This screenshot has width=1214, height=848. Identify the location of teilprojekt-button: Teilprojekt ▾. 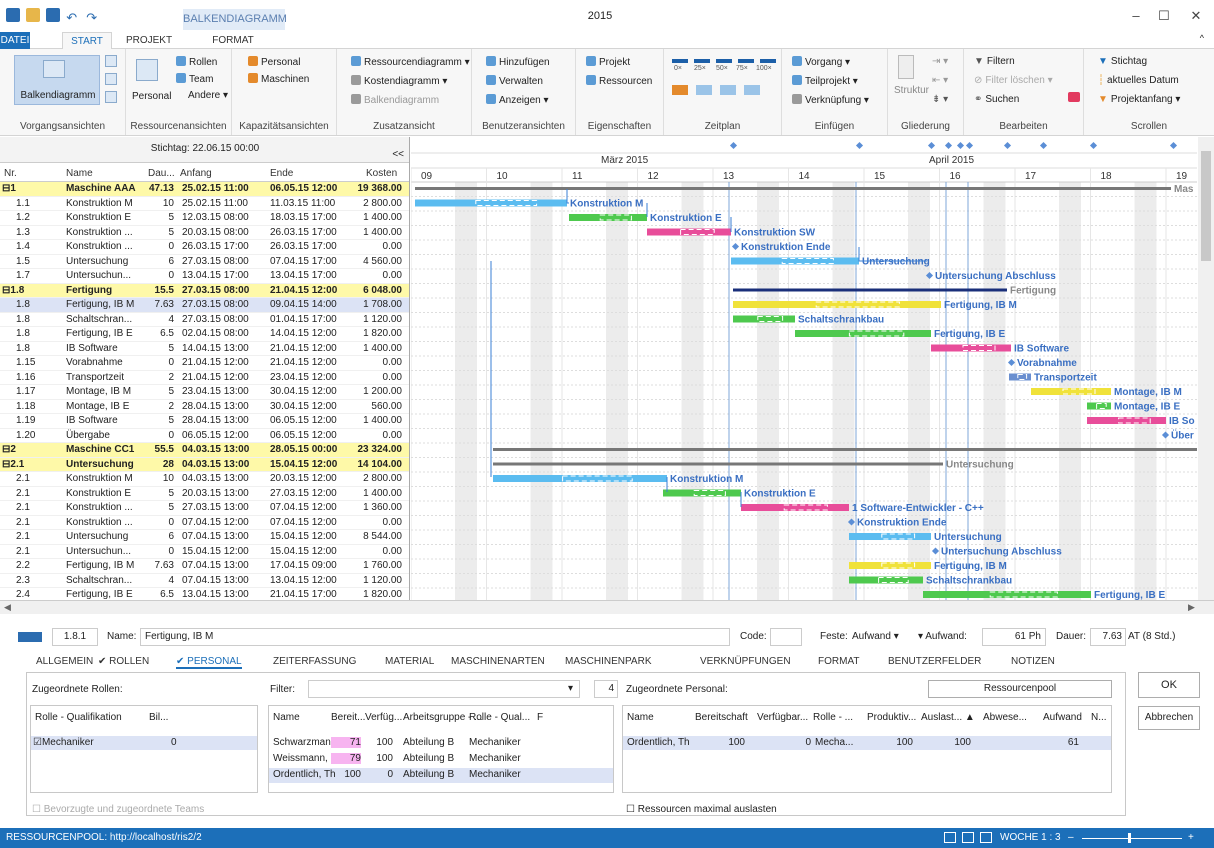
(825, 81).